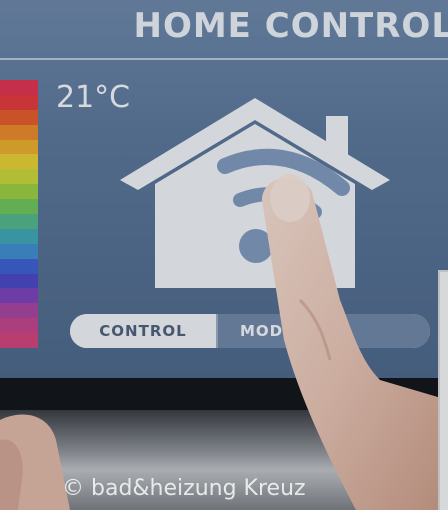 The height and width of the screenshot is (510, 448). I want to click on white-panel-overlay, so click(443, 390).